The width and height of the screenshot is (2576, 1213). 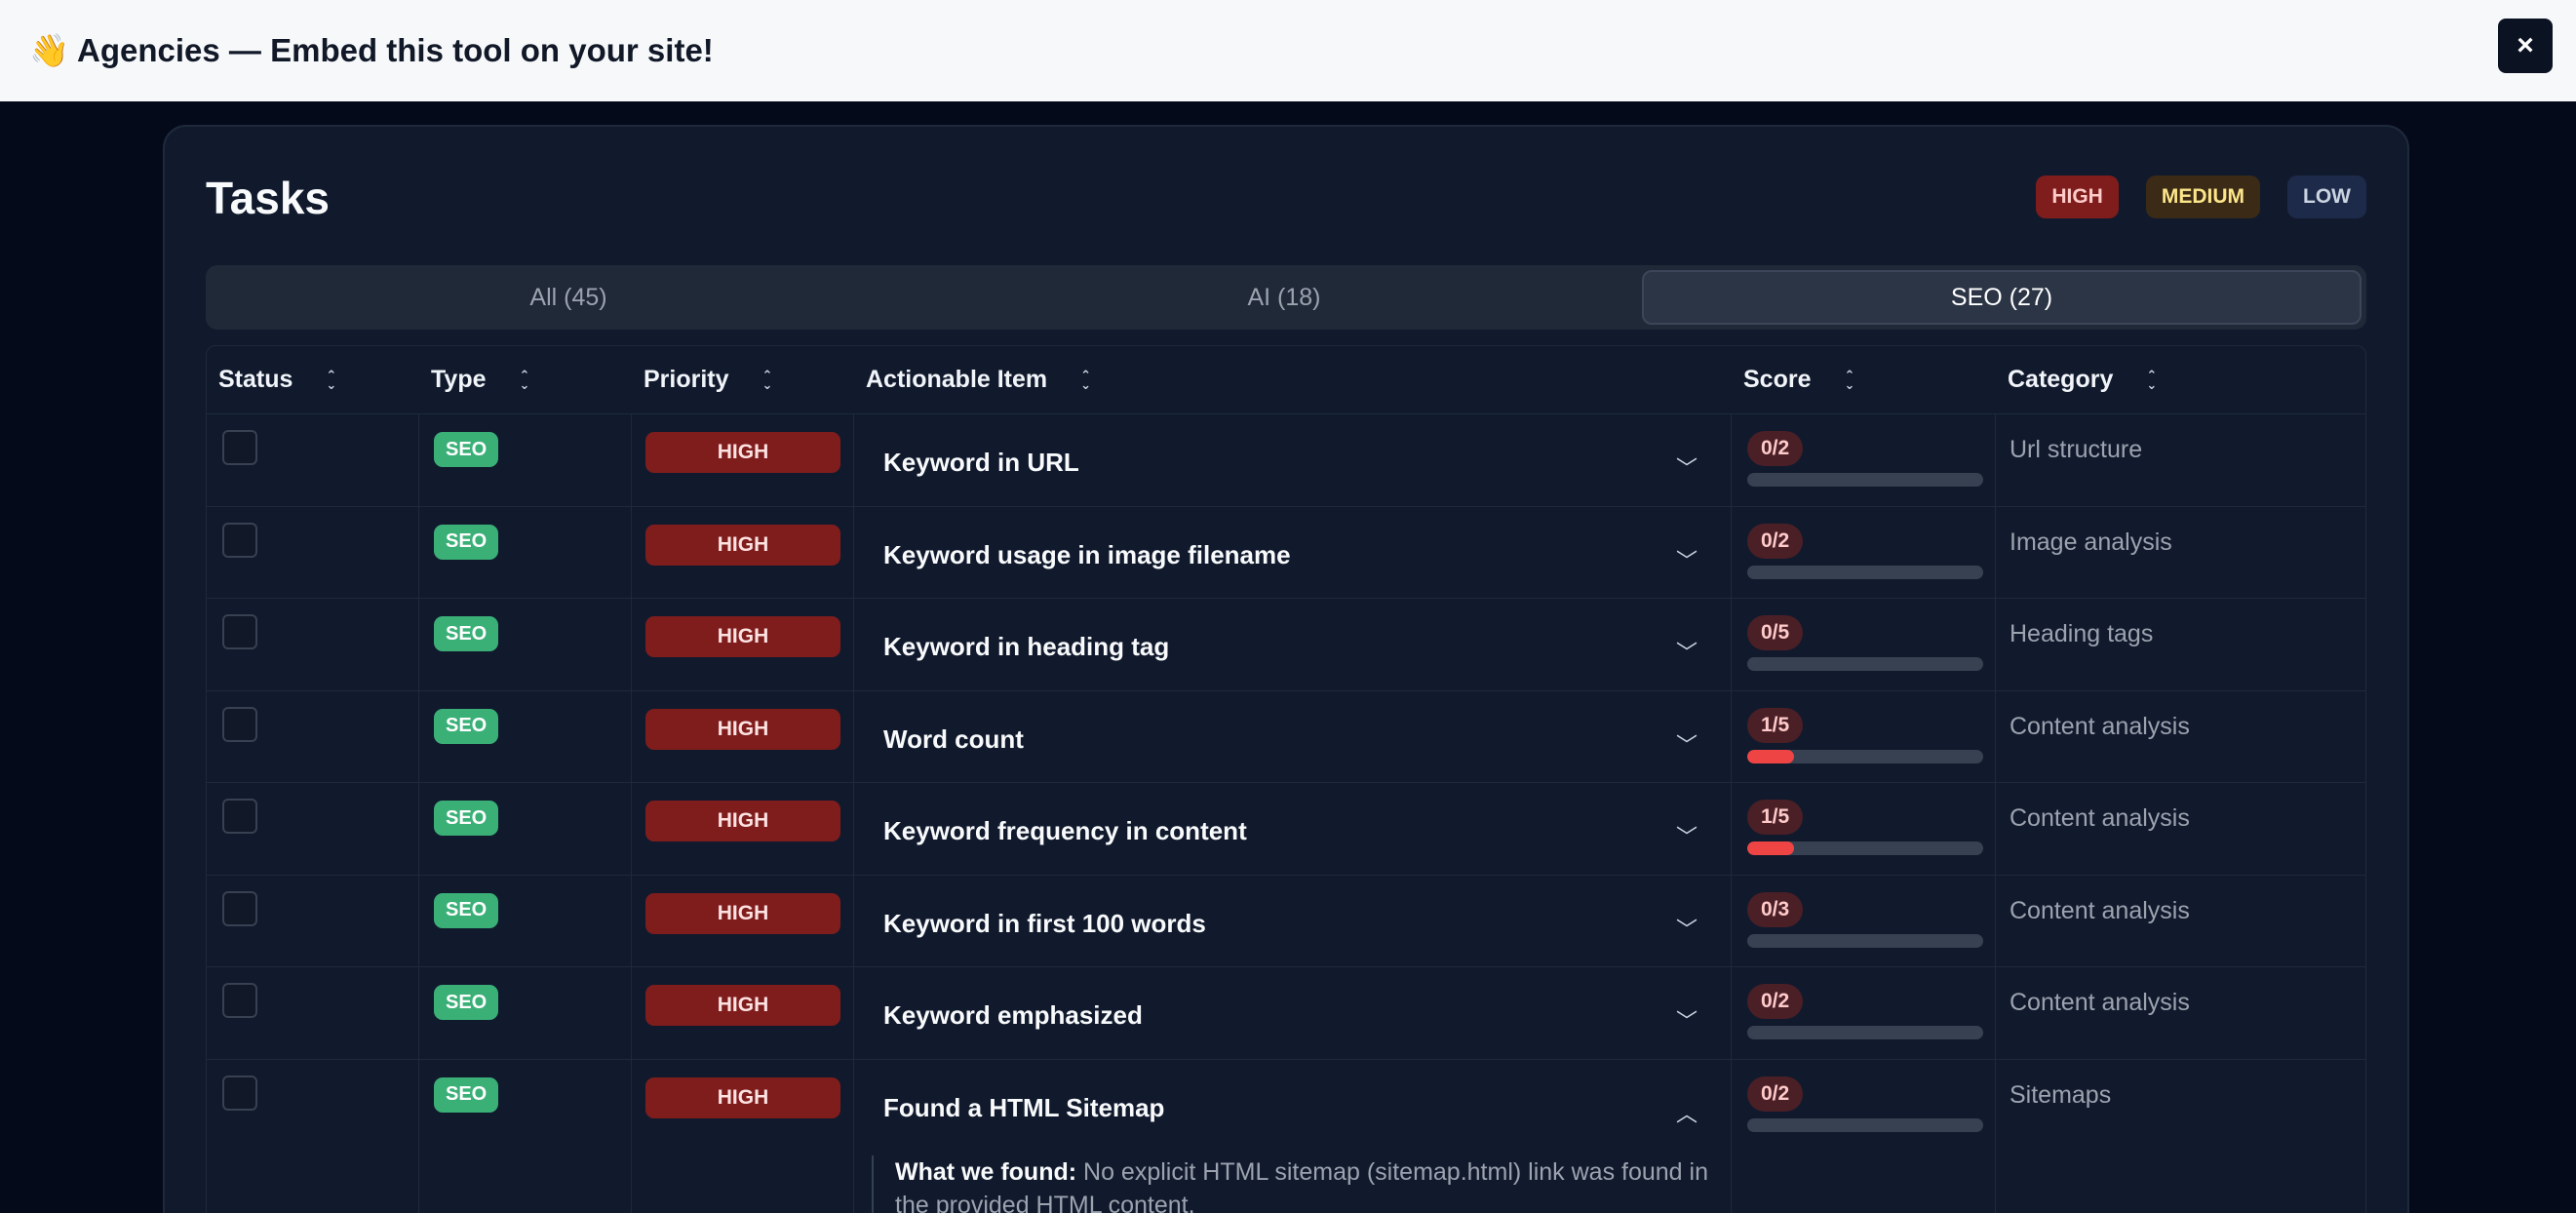 I want to click on legend-high-badge: HIGH, so click(x=2077, y=197).